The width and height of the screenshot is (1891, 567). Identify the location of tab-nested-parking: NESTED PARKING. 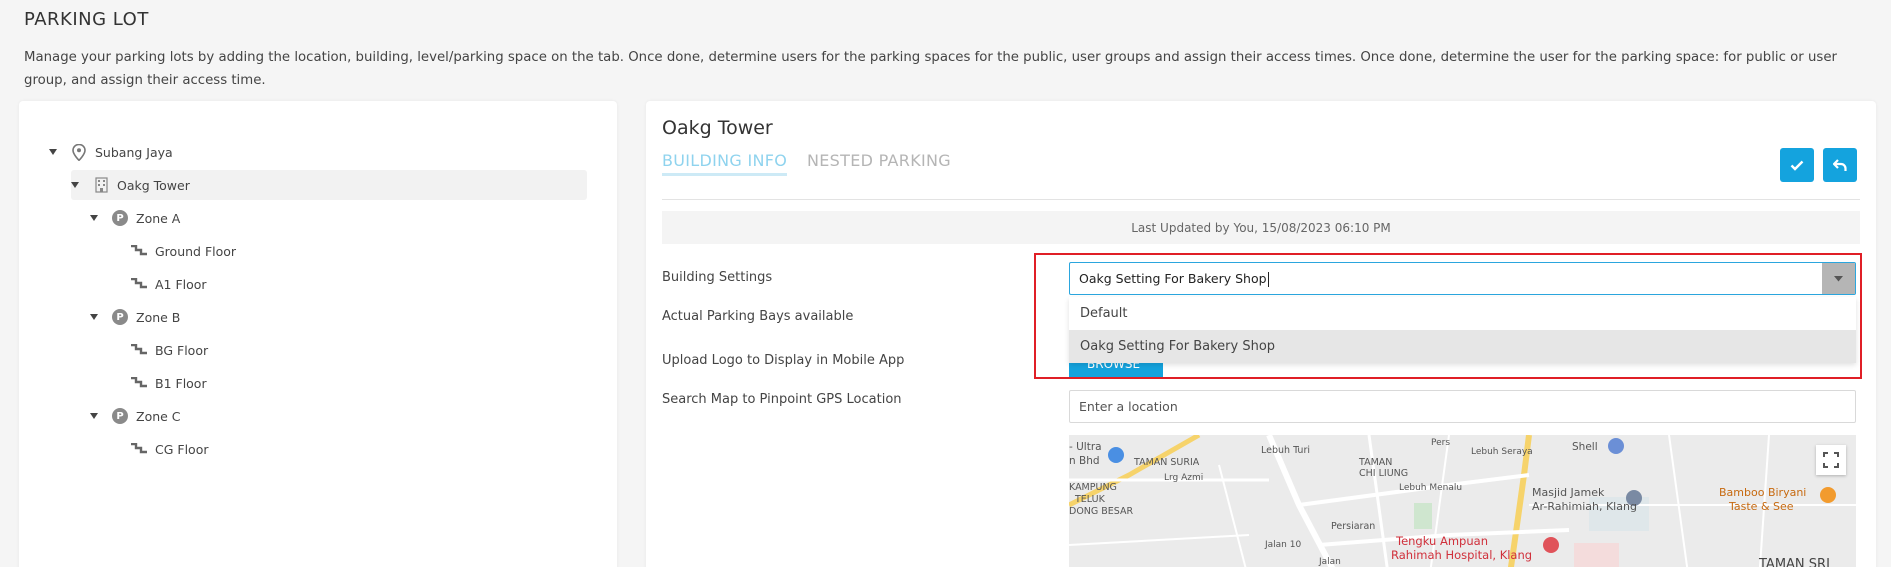
(879, 160).